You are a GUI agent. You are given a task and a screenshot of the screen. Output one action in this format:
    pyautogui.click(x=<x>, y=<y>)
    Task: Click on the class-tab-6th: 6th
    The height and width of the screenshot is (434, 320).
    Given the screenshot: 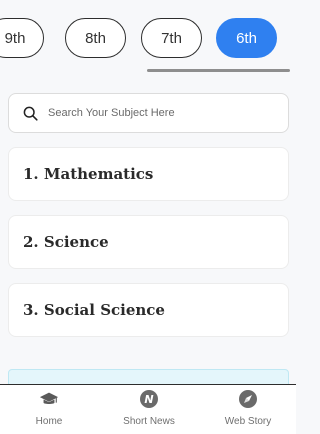 What is the action you would take?
    pyautogui.click(x=246, y=38)
    